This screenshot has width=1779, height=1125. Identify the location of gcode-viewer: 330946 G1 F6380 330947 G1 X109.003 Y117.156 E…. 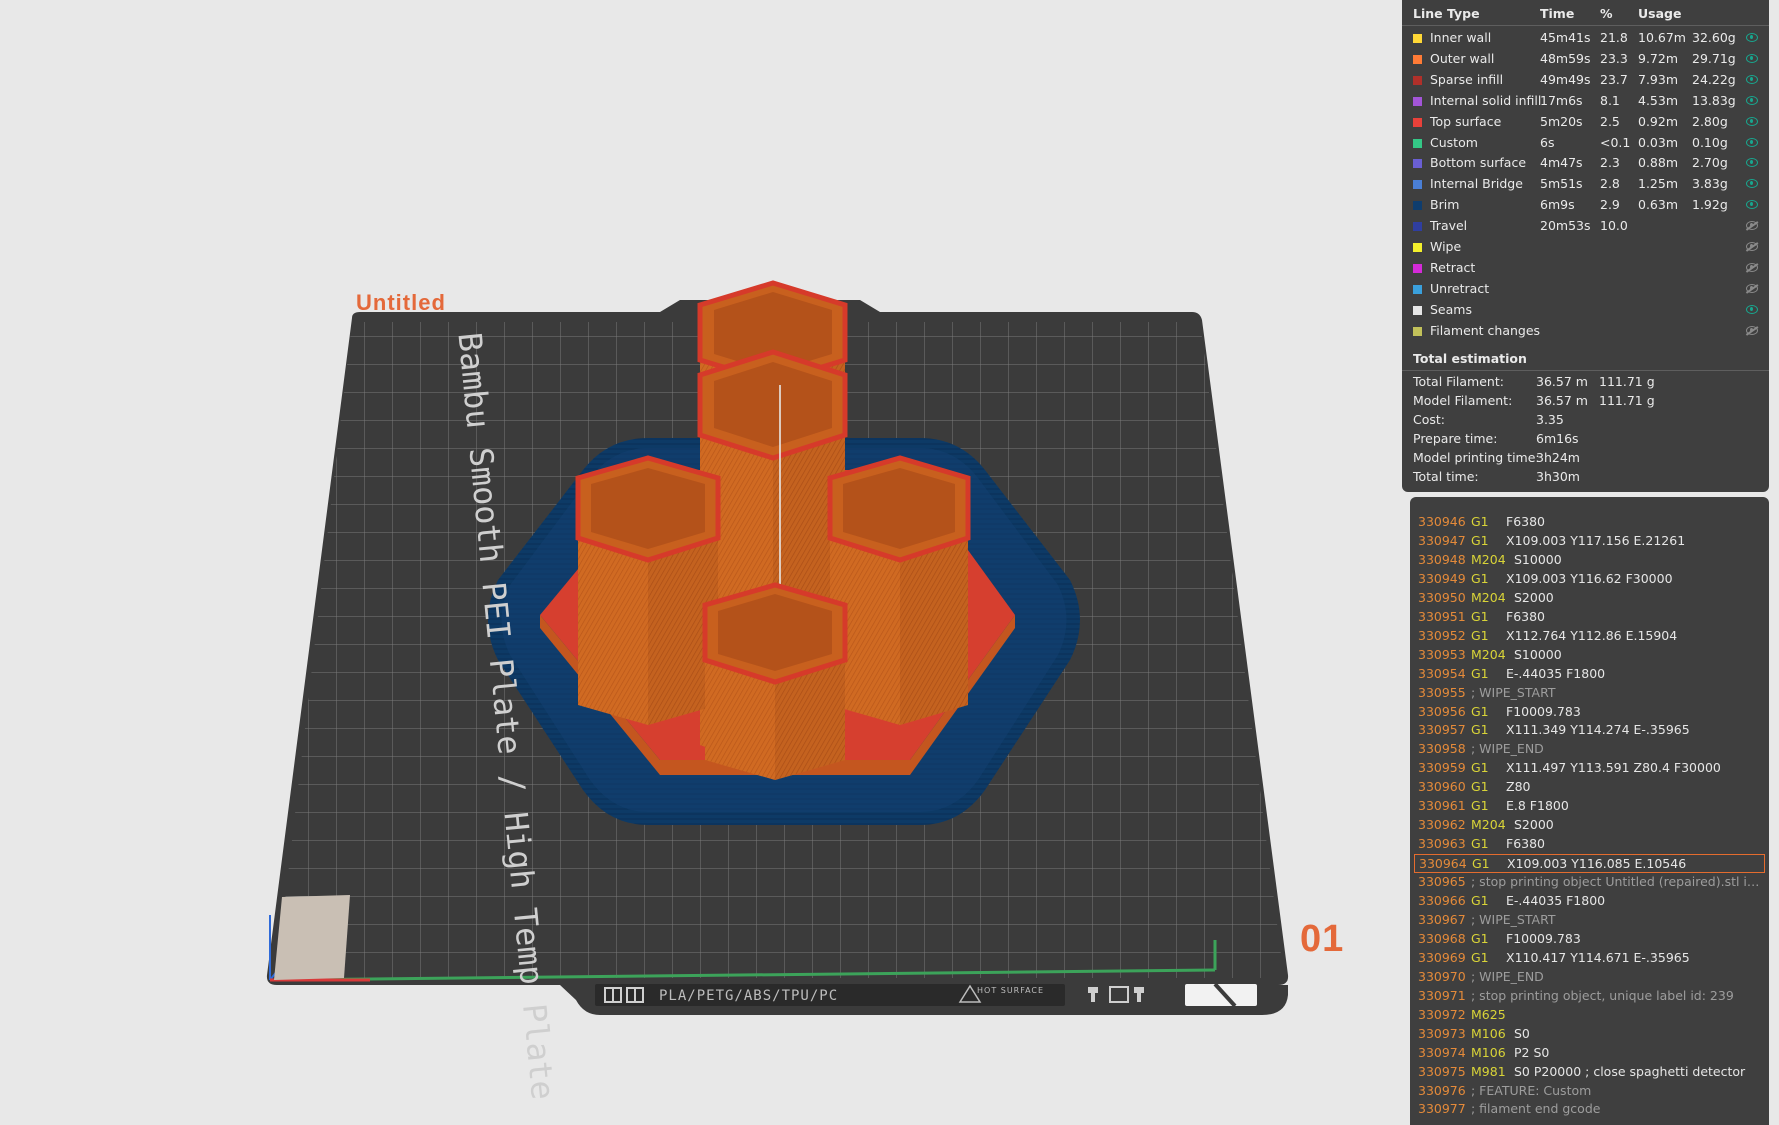
(1589, 811).